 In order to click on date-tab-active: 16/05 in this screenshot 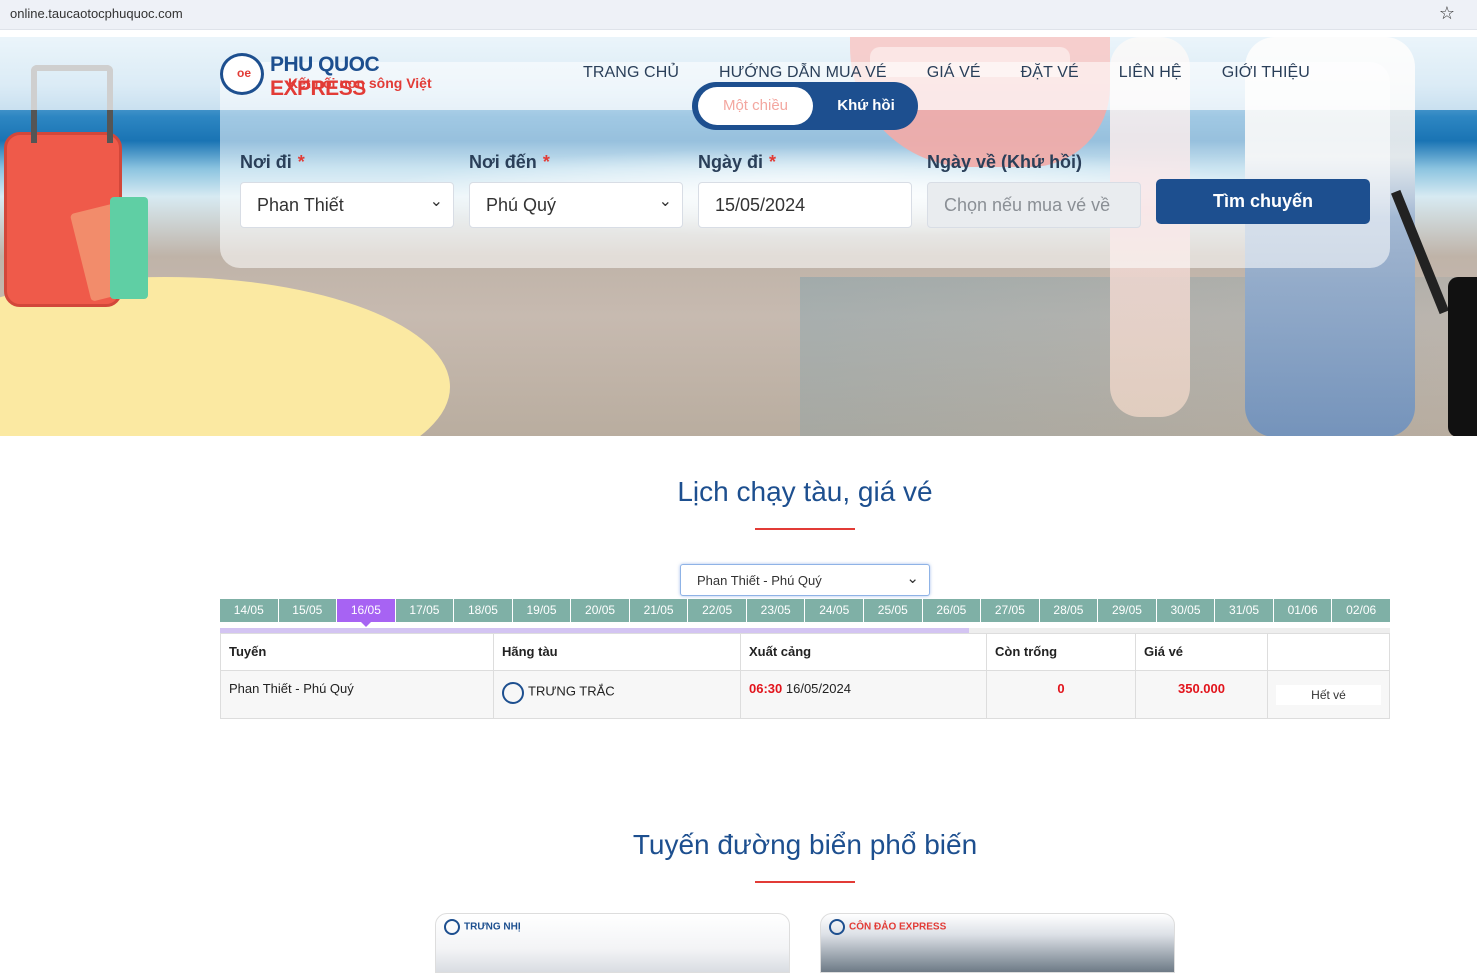, I will do `click(366, 613)`.